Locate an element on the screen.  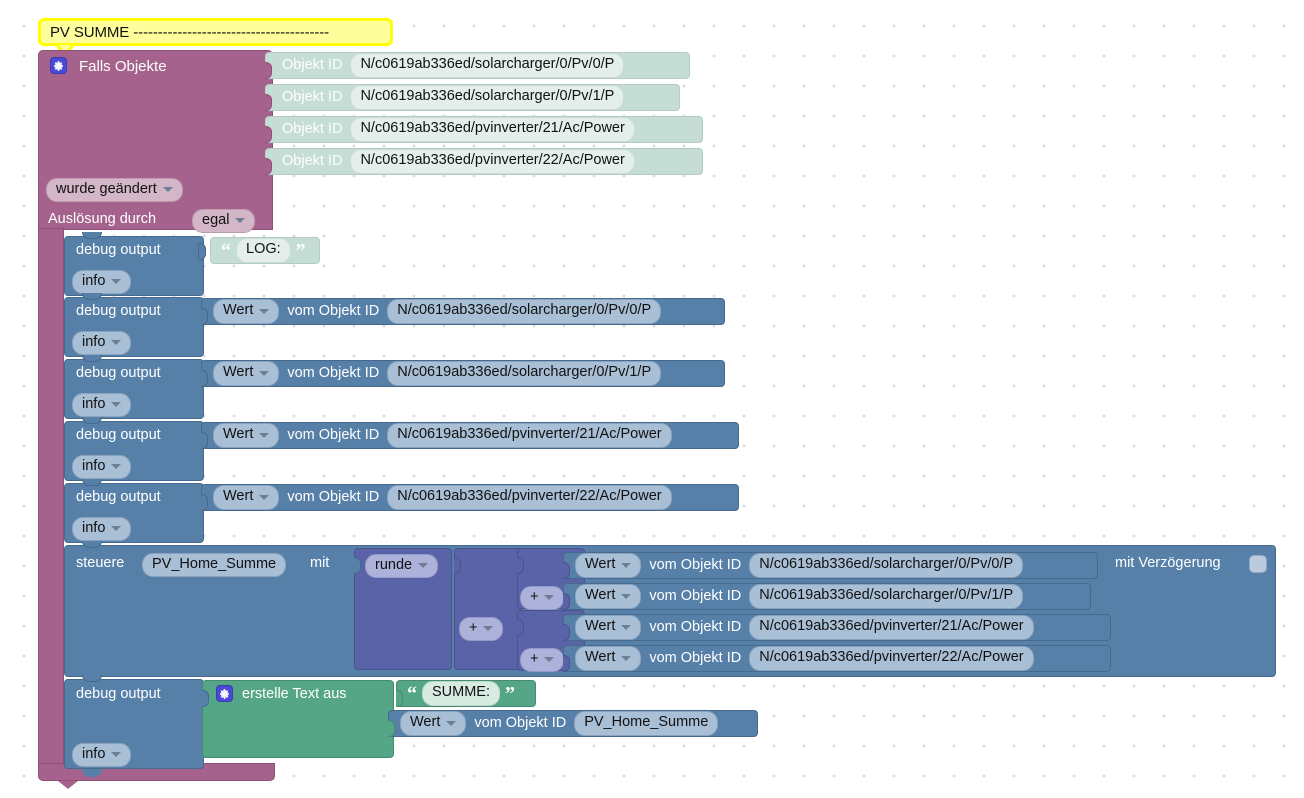
object-row-label: Objekt ID is located at coordinates (312, 65).